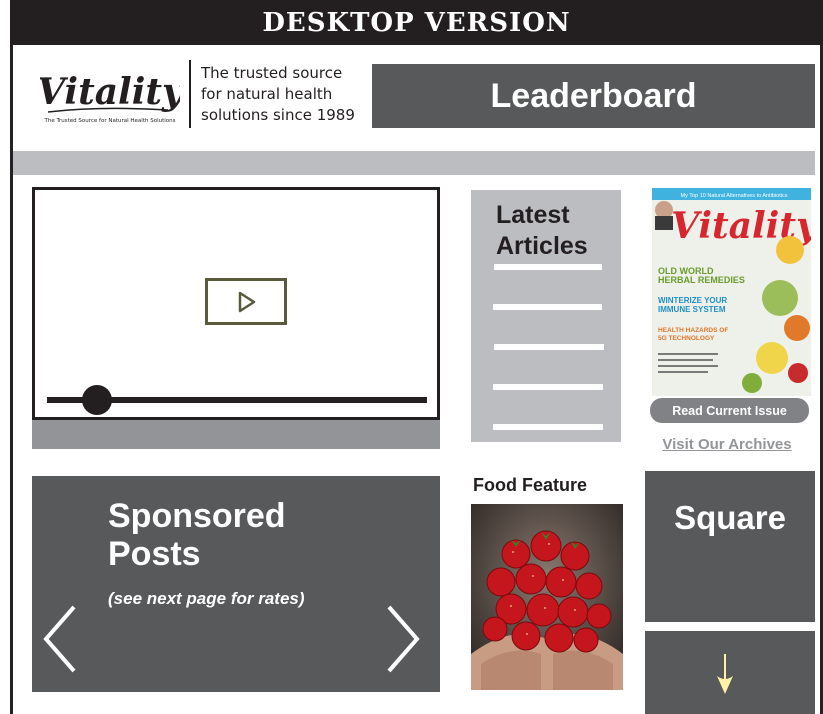 The width and height of the screenshot is (823, 714). What do you see at coordinates (267, 94) in the screenshot?
I see `tagline-line: for natural health` at bounding box center [267, 94].